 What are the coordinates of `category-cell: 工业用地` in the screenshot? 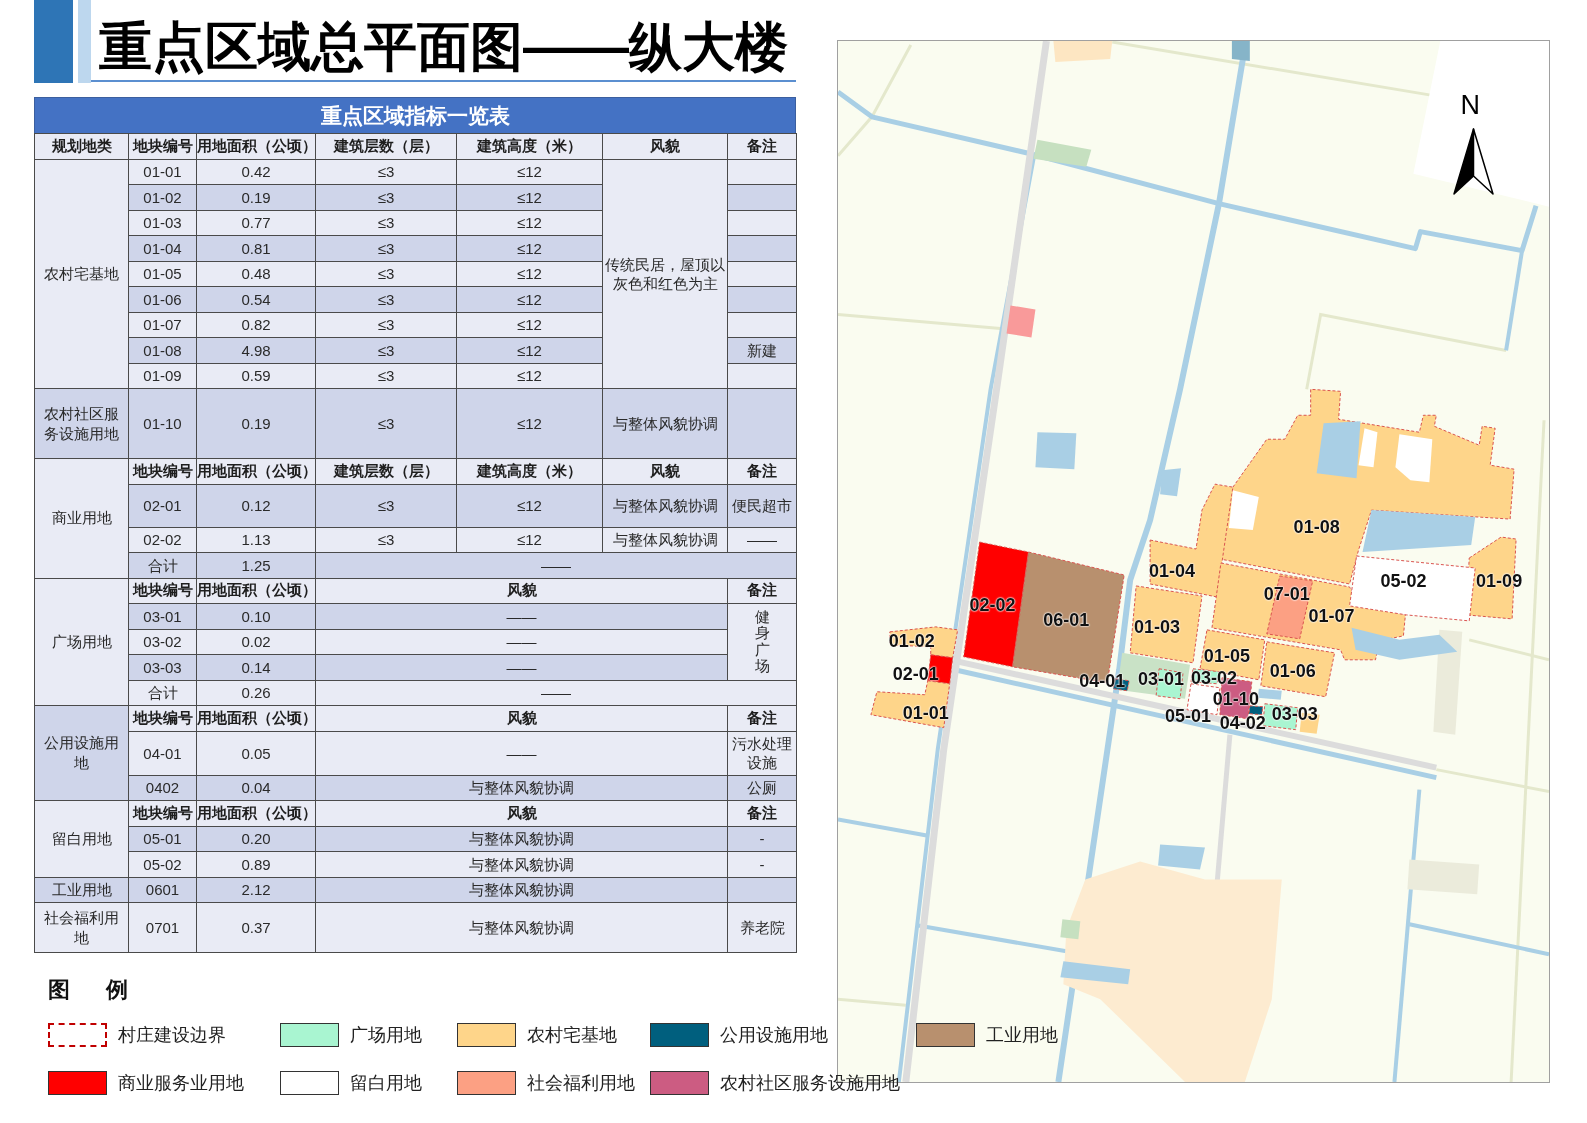 It's located at (81, 890).